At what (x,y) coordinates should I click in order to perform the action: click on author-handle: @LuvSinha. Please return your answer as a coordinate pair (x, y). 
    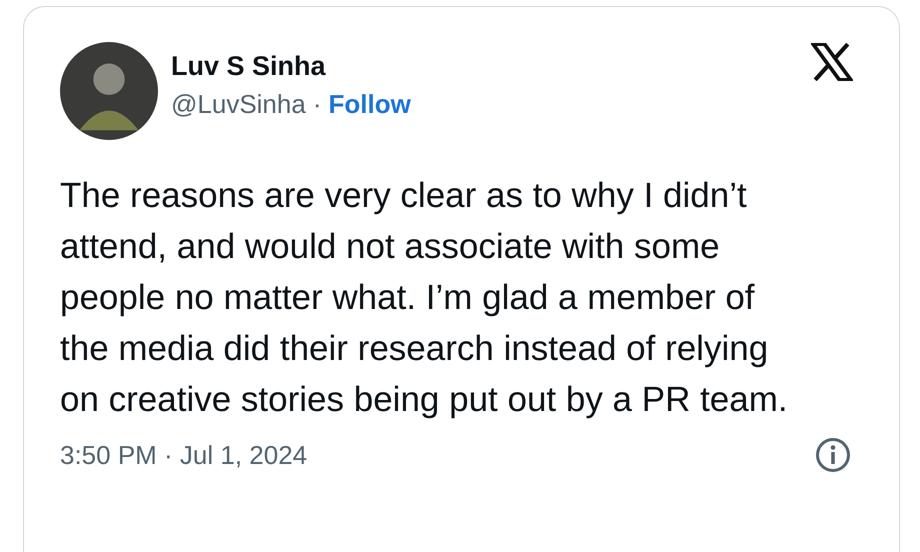
    Looking at the image, I should click on (238, 104).